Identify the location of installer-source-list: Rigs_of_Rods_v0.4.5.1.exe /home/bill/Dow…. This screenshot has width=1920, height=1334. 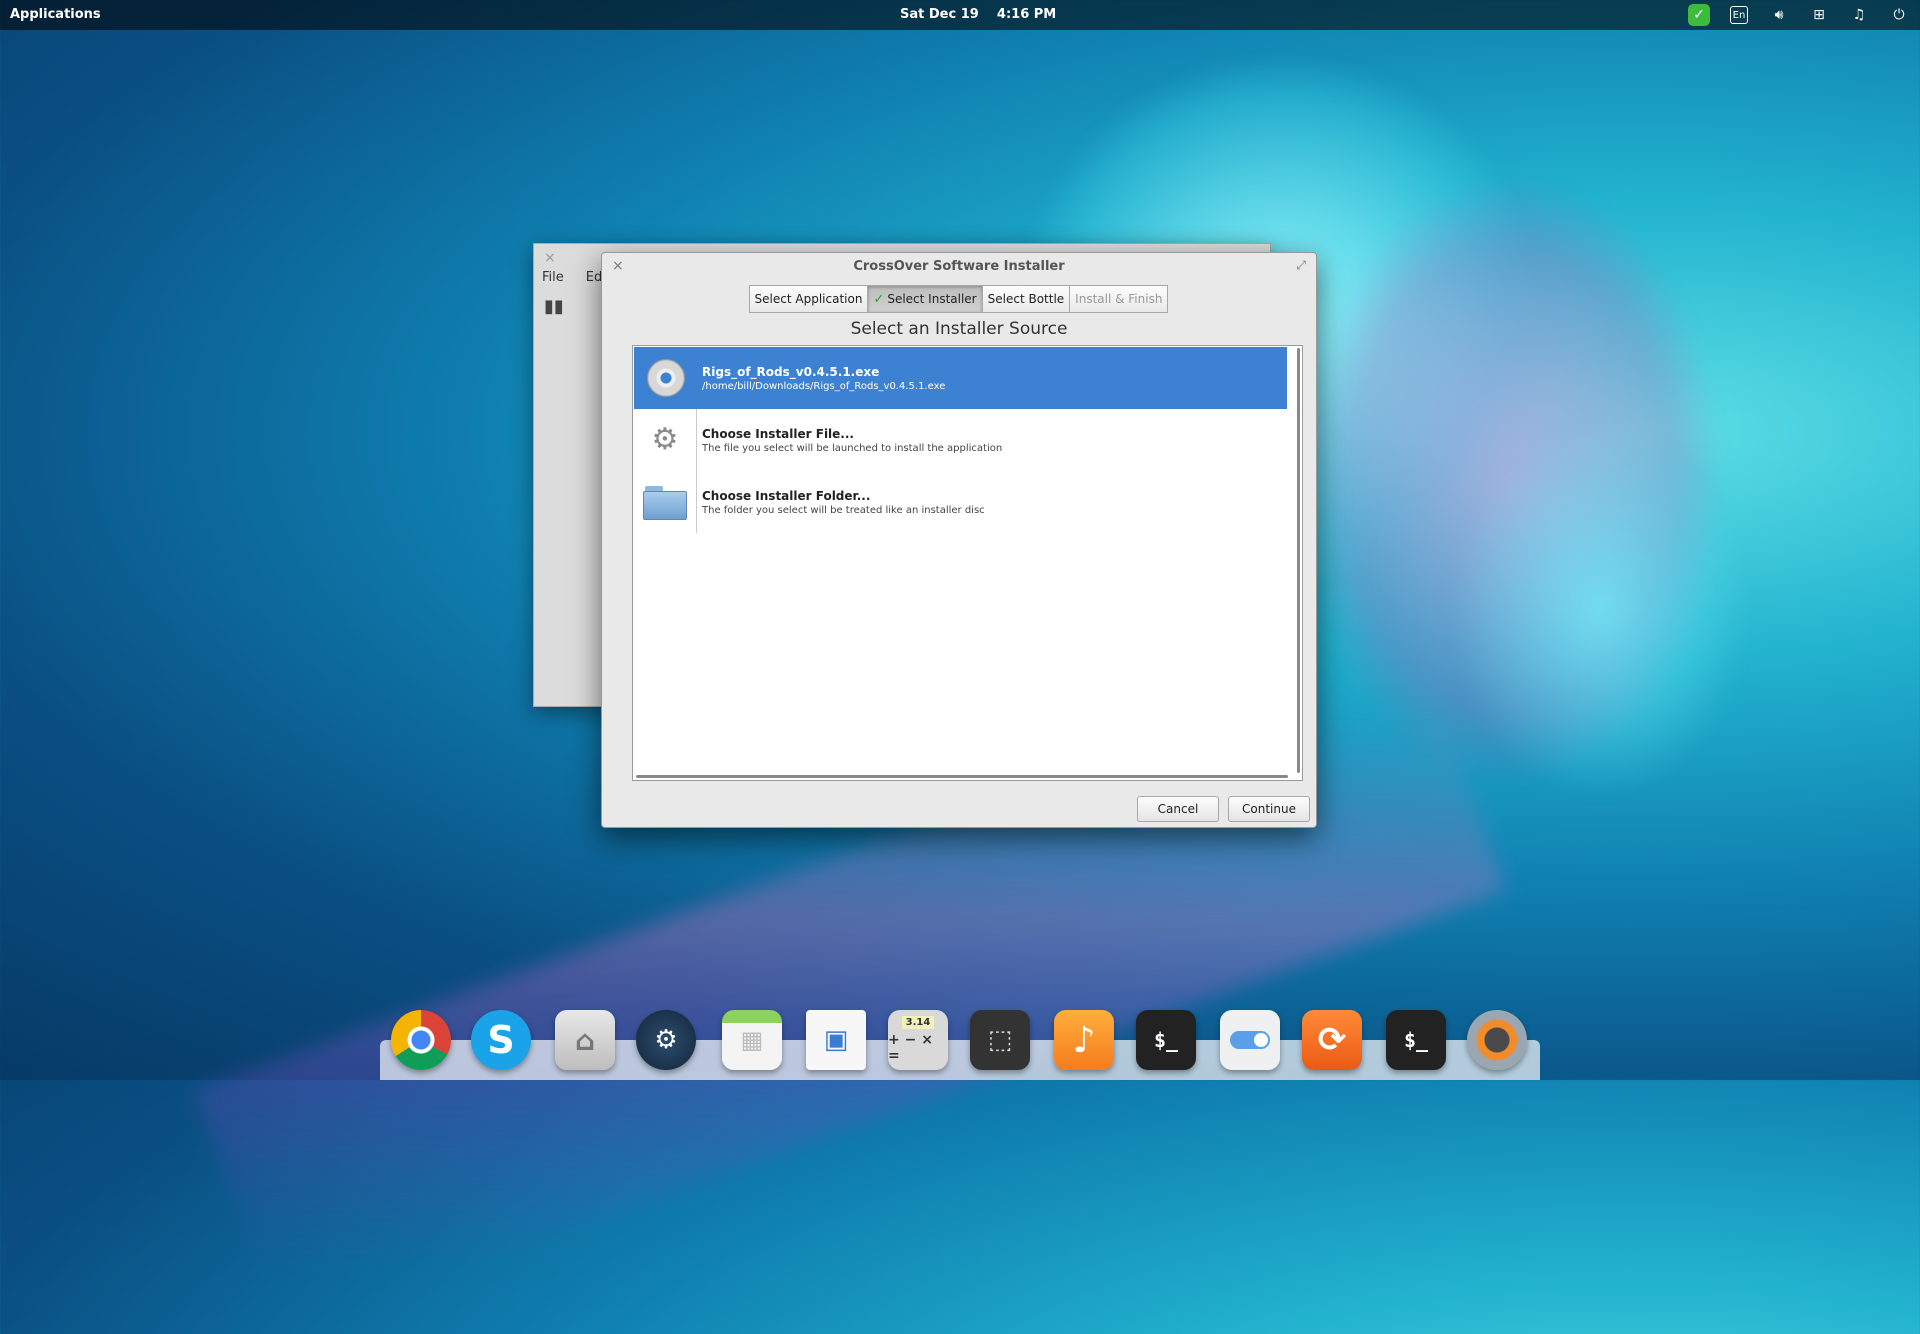
(967, 563).